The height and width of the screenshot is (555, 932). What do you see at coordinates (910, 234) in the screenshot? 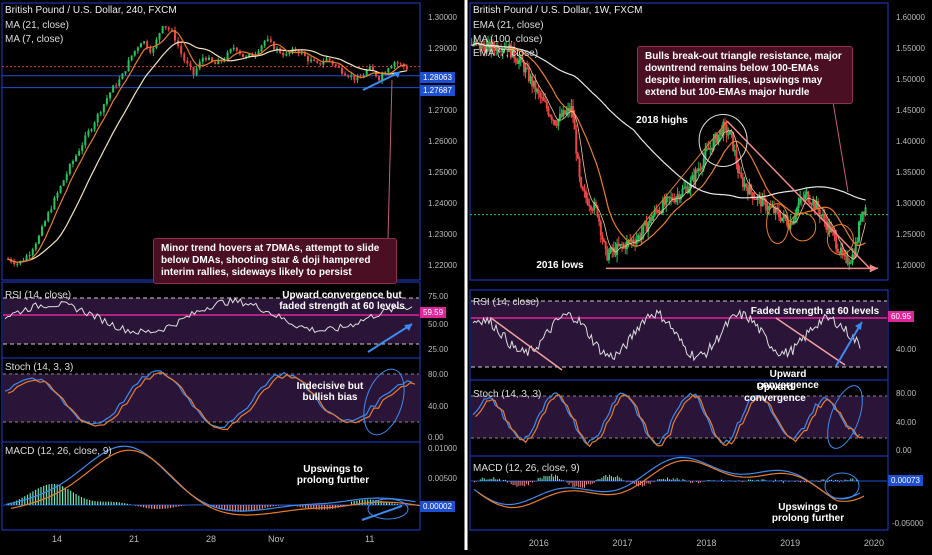
I see `right-ytick: 1.25000` at bounding box center [910, 234].